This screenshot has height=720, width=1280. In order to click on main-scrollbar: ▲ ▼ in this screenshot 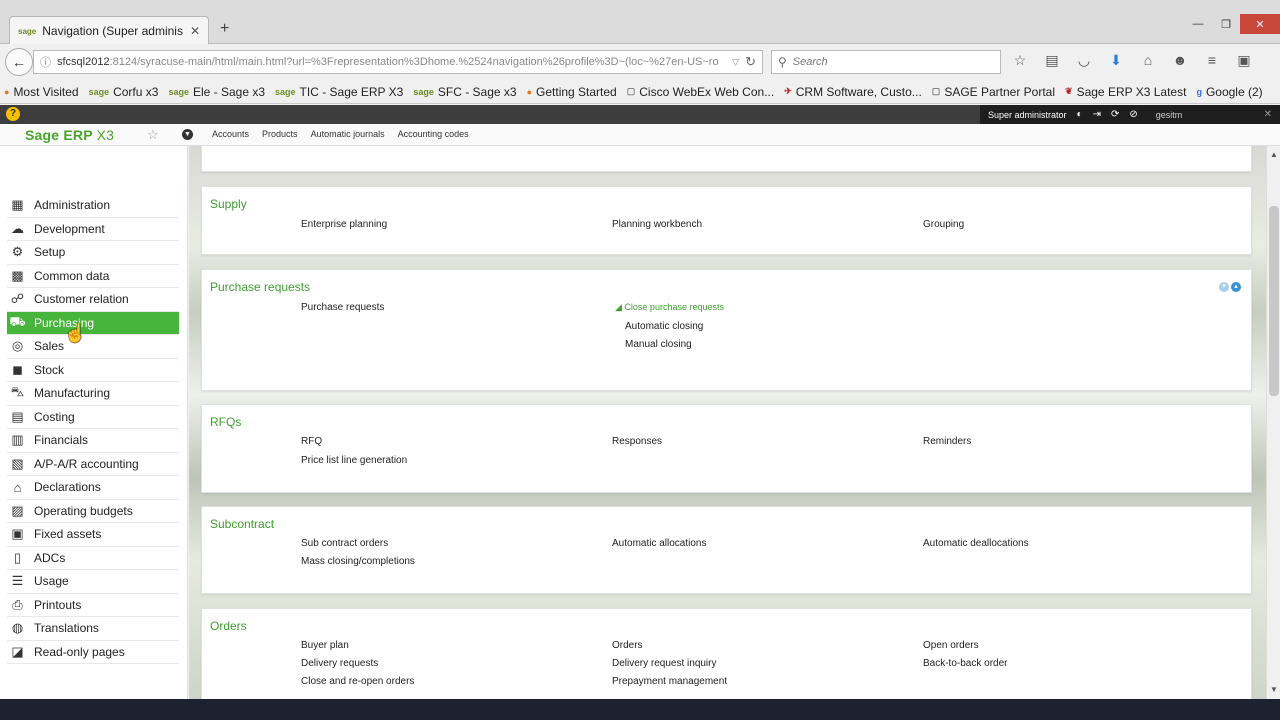, I will do `click(1273, 422)`.